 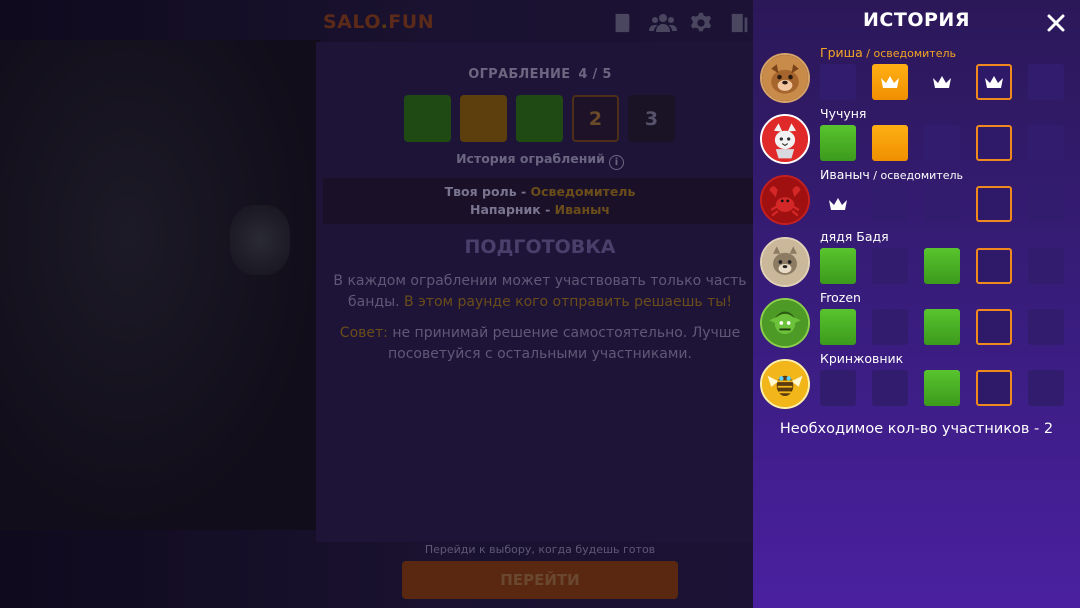 What do you see at coordinates (1056, 23) in the screenshot?
I see `close-icon` at bounding box center [1056, 23].